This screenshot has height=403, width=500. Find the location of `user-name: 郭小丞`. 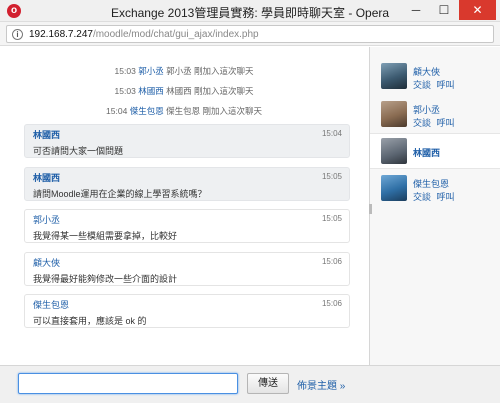

user-name: 郭小丞 is located at coordinates (426, 109).